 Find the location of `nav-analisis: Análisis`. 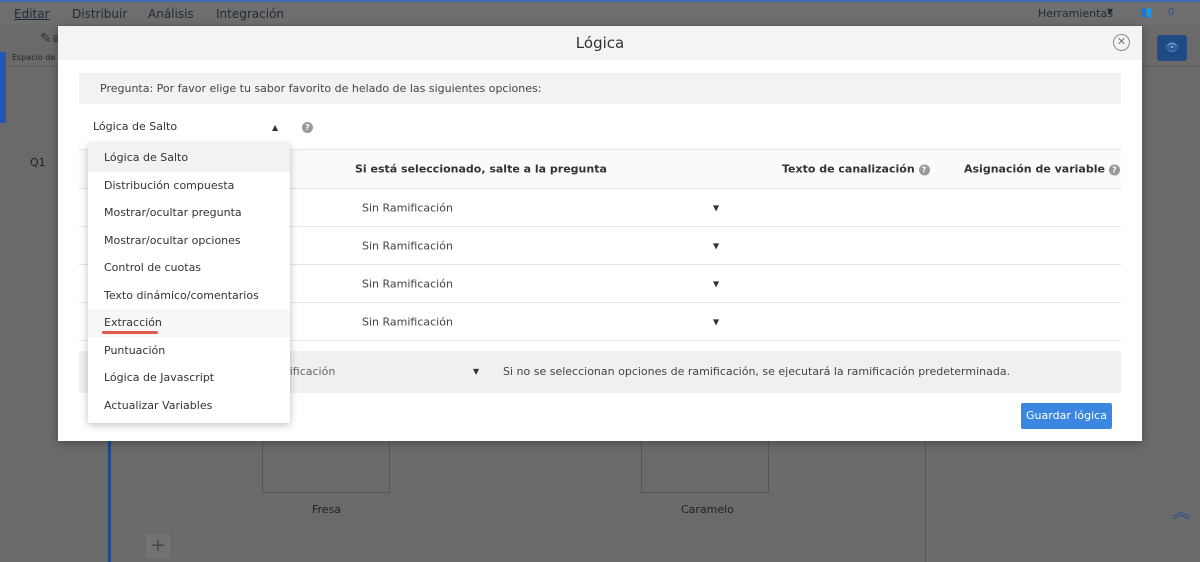

nav-analisis: Análisis is located at coordinates (171, 14).